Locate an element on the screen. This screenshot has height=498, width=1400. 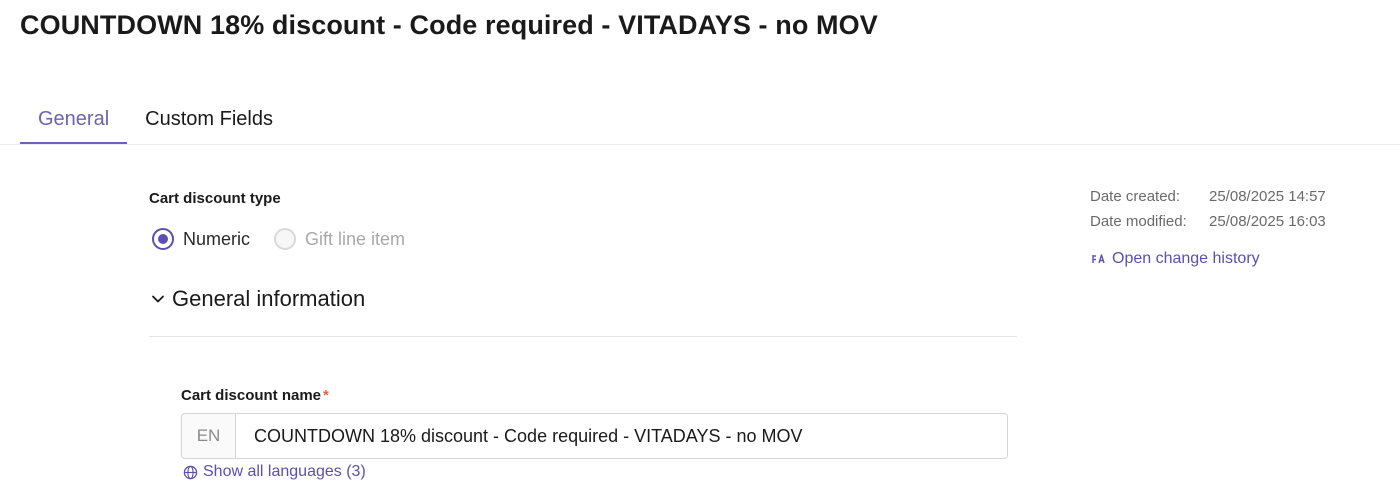
cart-discount-name-input-group: EN is located at coordinates (594, 436).